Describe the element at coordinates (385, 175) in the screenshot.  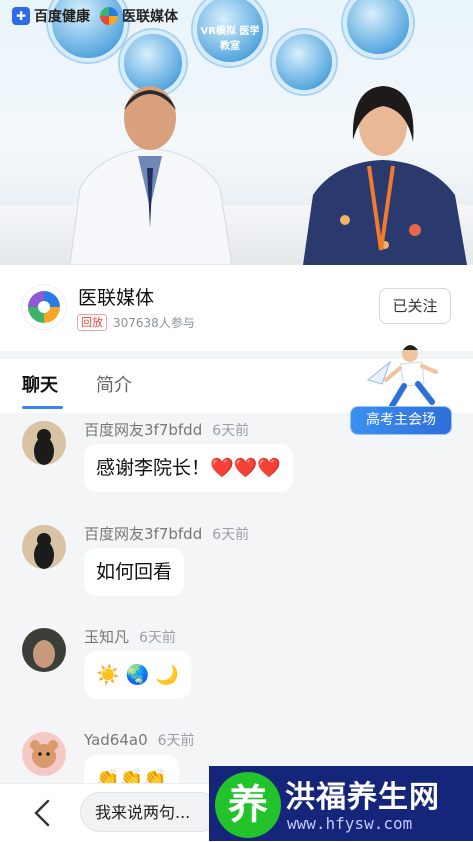
I see `host-woman` at that location.